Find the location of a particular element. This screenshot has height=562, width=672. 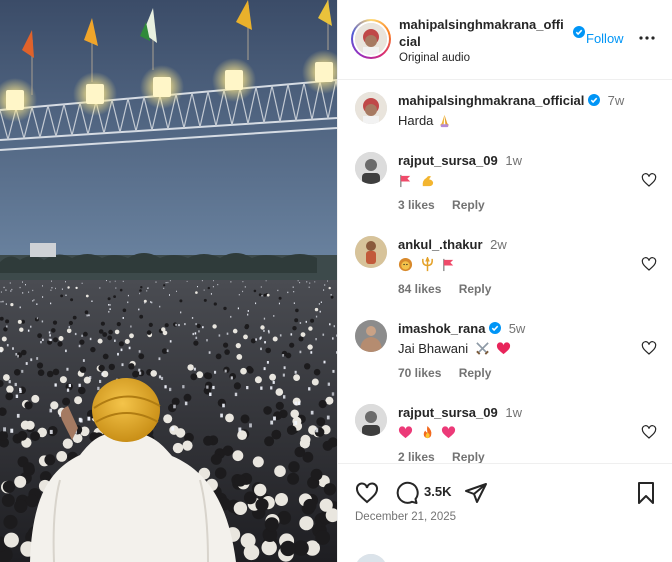

comment-icon is located at coordinates (407, 493).